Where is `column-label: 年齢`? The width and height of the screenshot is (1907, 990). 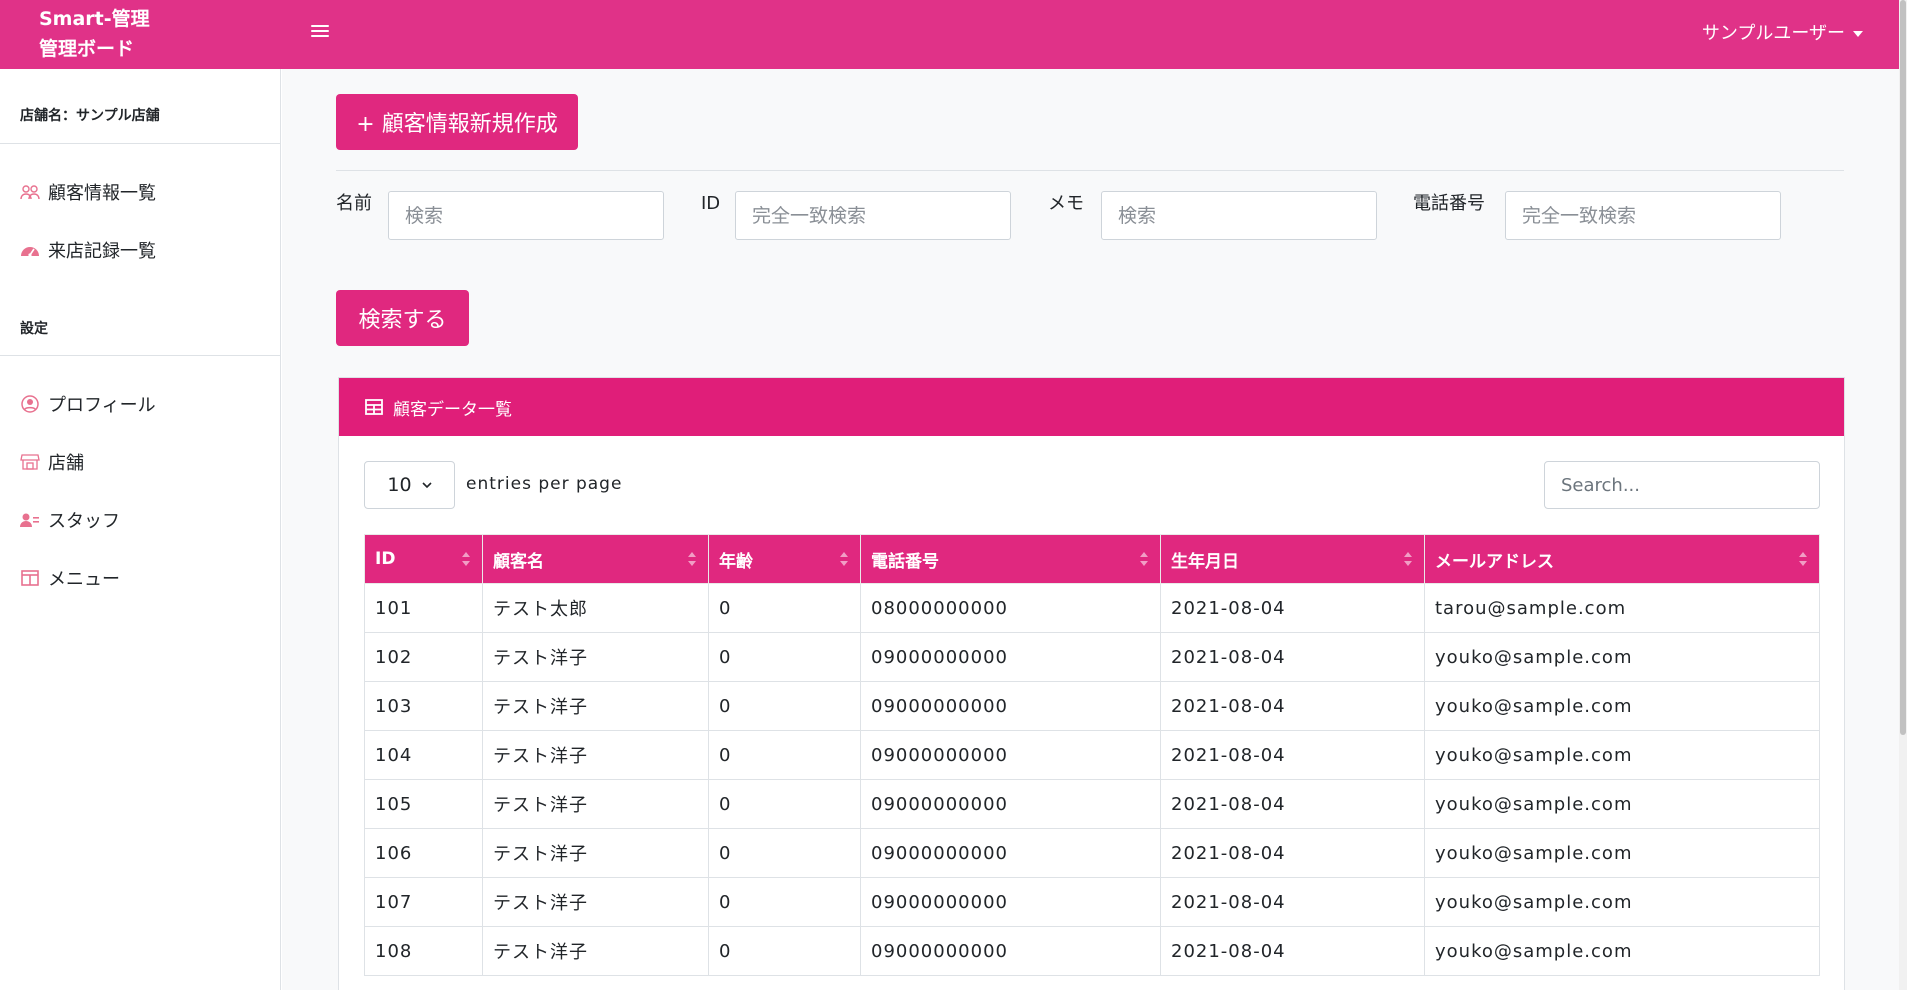 column-label: 年齢 is located at coordinates (736, 561).